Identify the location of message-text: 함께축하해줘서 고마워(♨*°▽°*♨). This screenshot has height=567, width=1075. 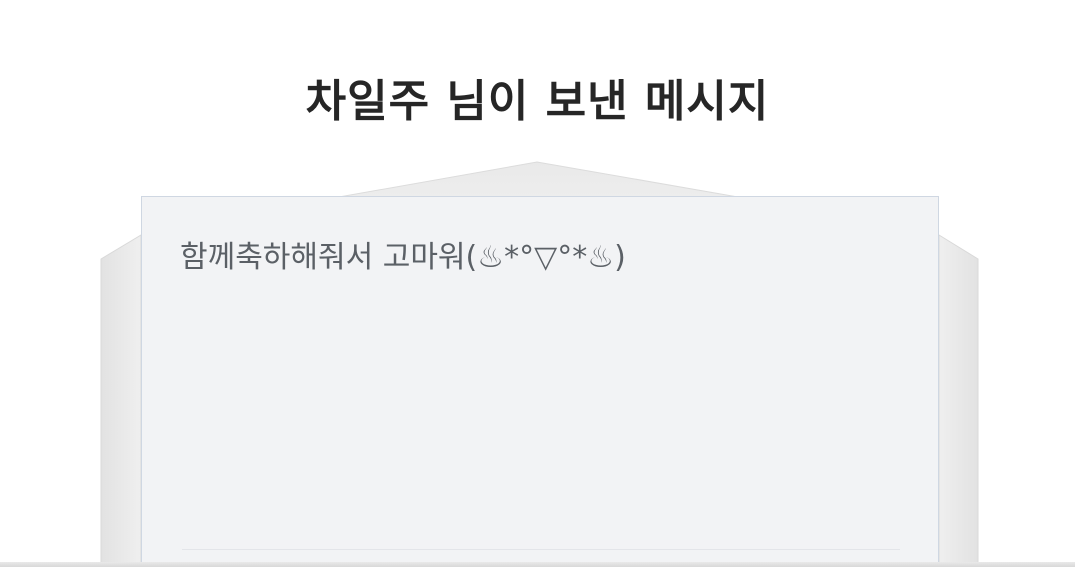
(403, 257).